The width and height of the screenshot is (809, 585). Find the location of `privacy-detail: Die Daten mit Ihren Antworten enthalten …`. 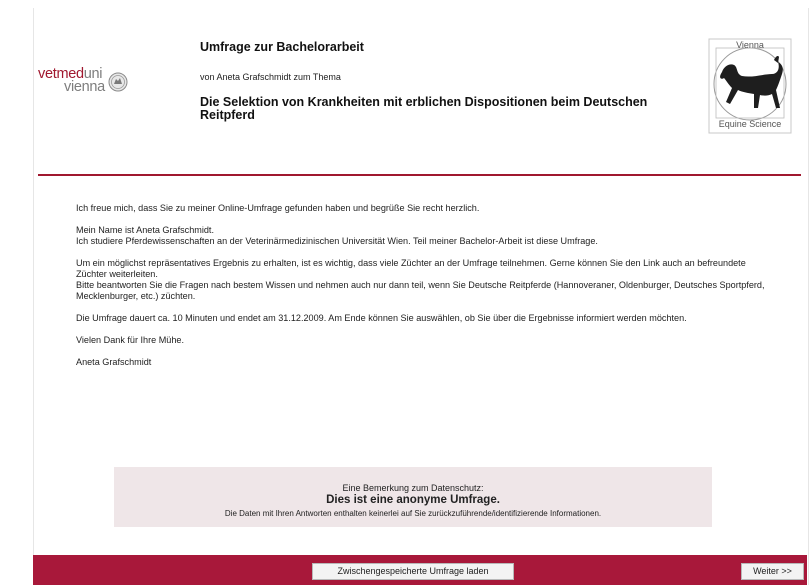

privacy-detail: Die Daten mit Ihren Antworten enthalten … is located at coordinates (413, 513).